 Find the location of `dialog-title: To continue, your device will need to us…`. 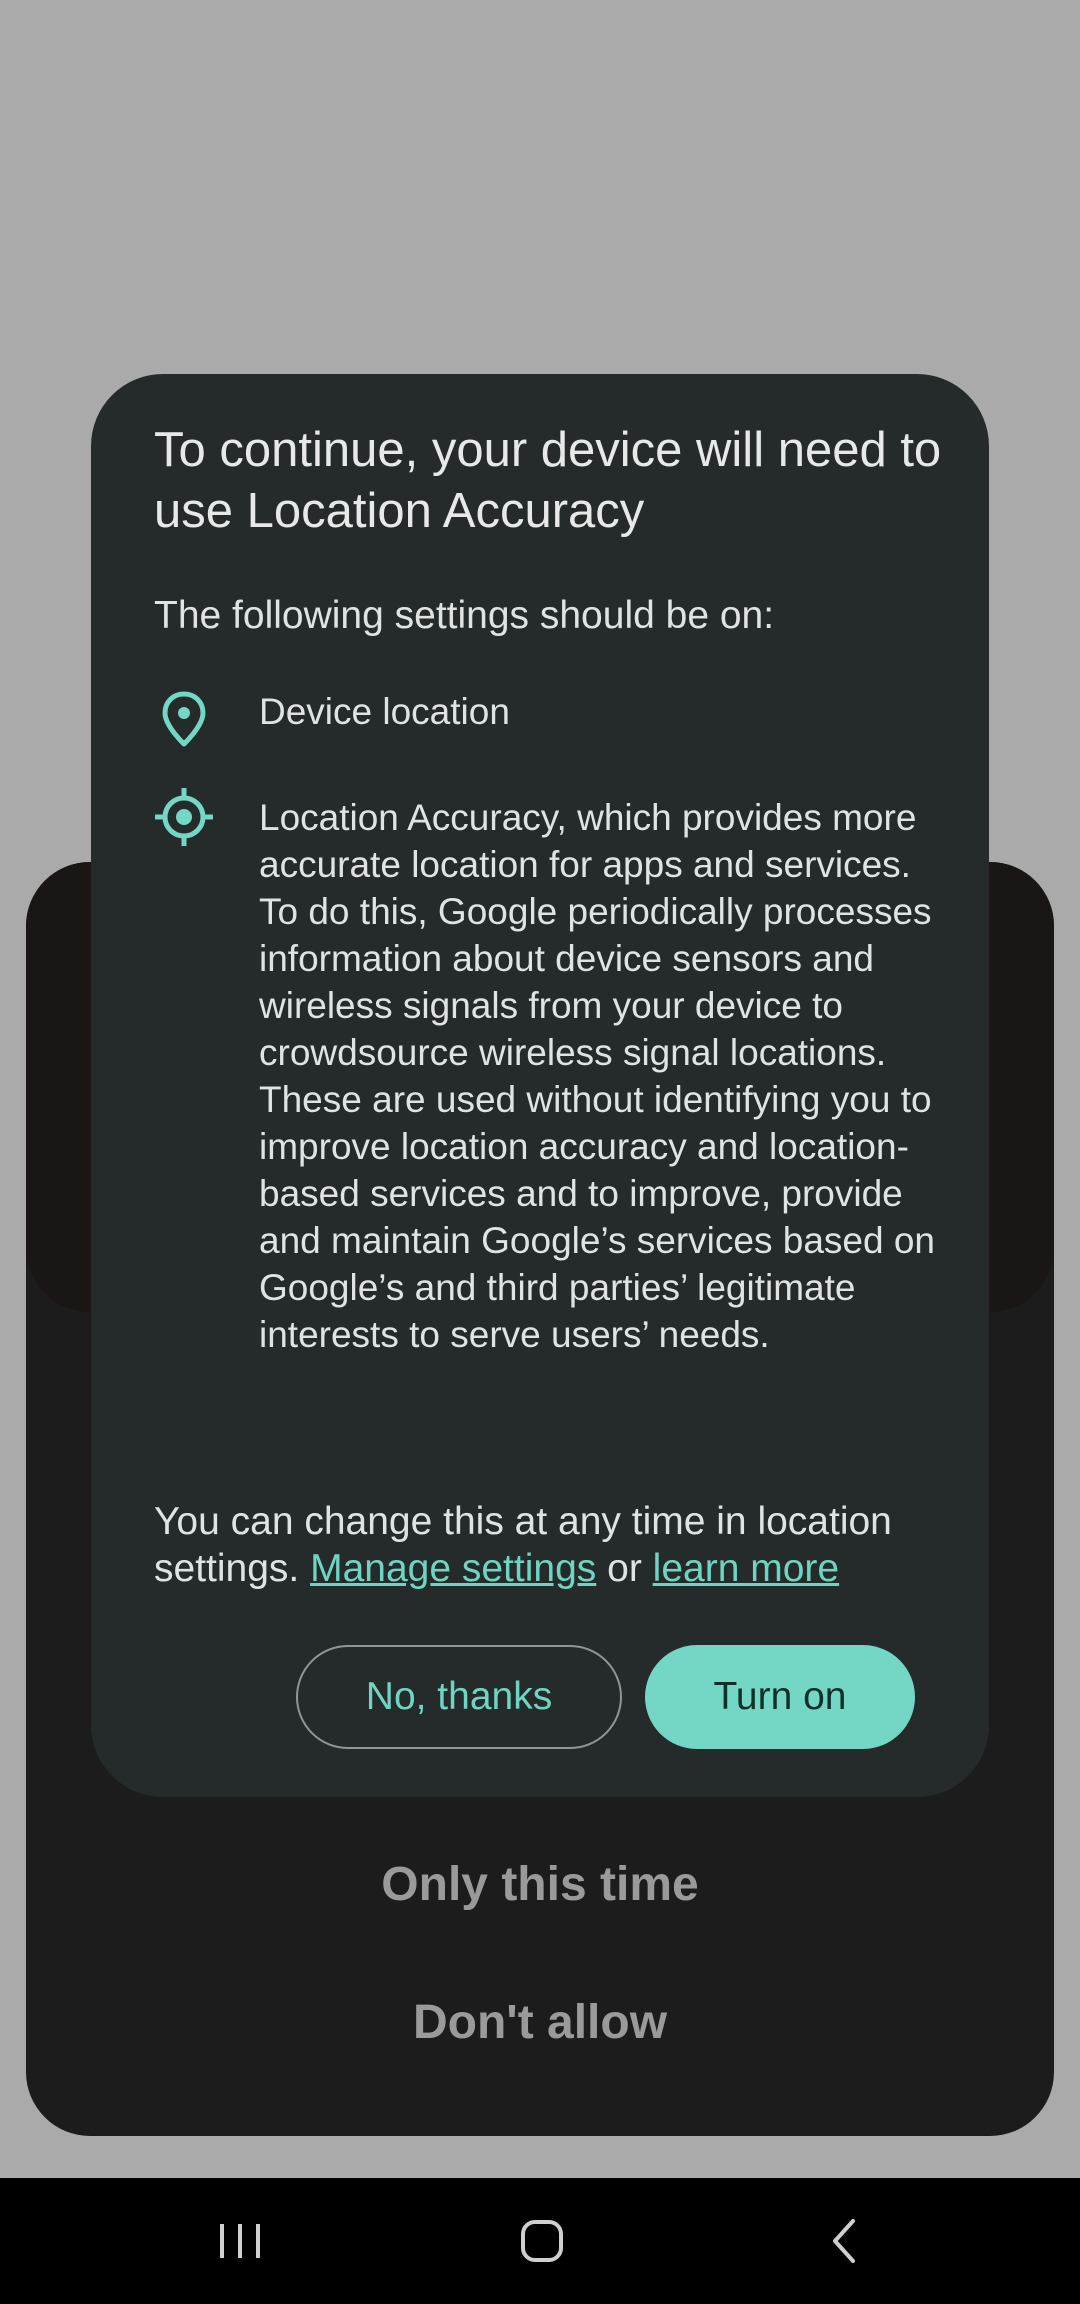

dialog-title: To continue, your device will need to us… is located at coordinates (548, 480).